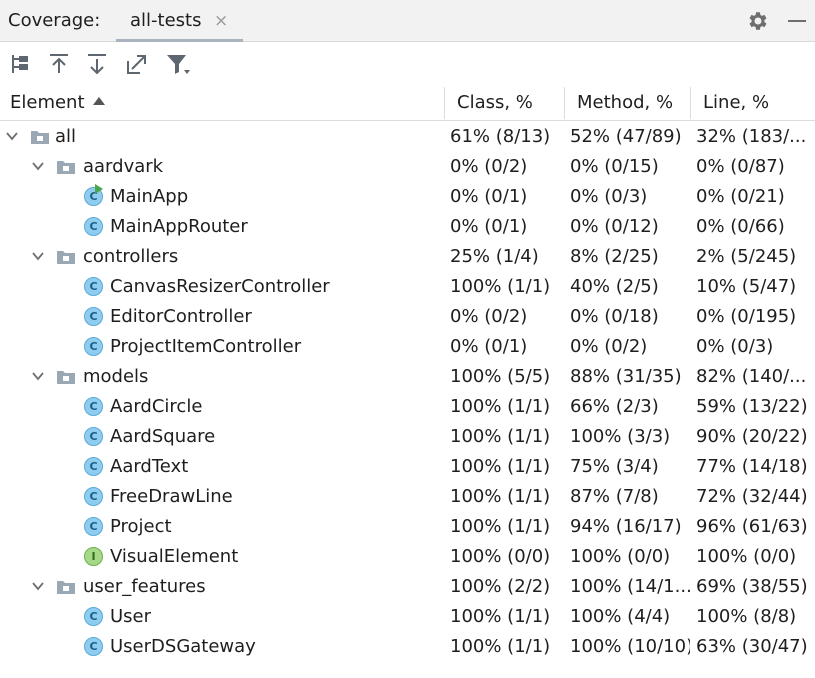  I want to click on column-header-class: Class, %, so click(511, 103).